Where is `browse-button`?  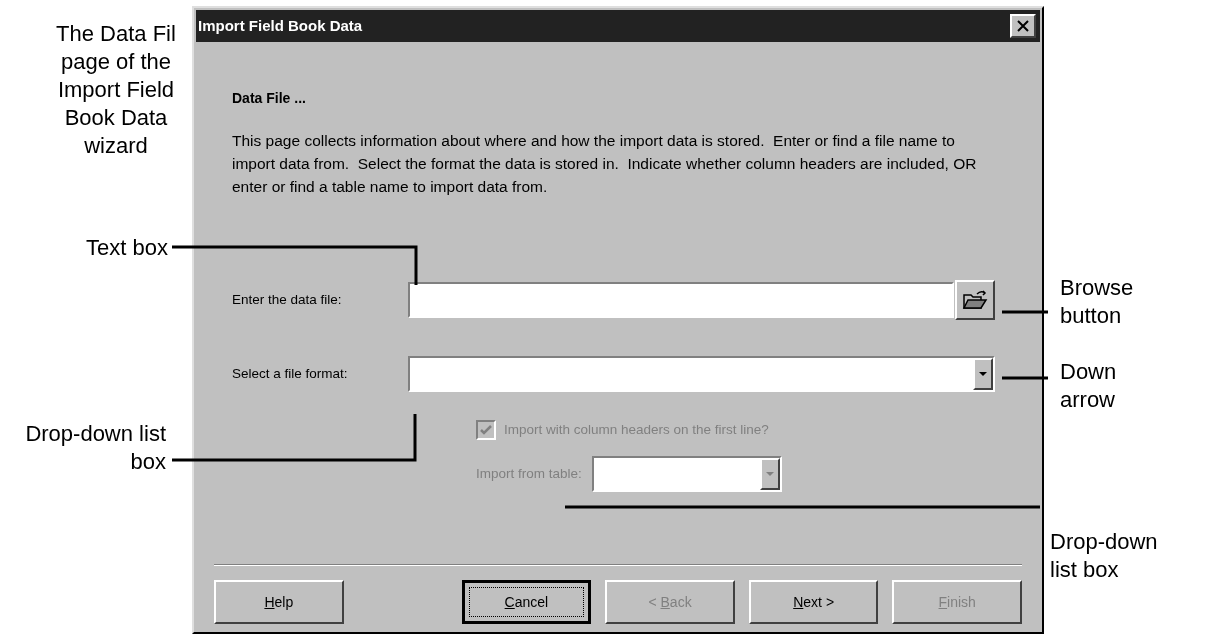
browse-button is located at coordinates (975, 300).